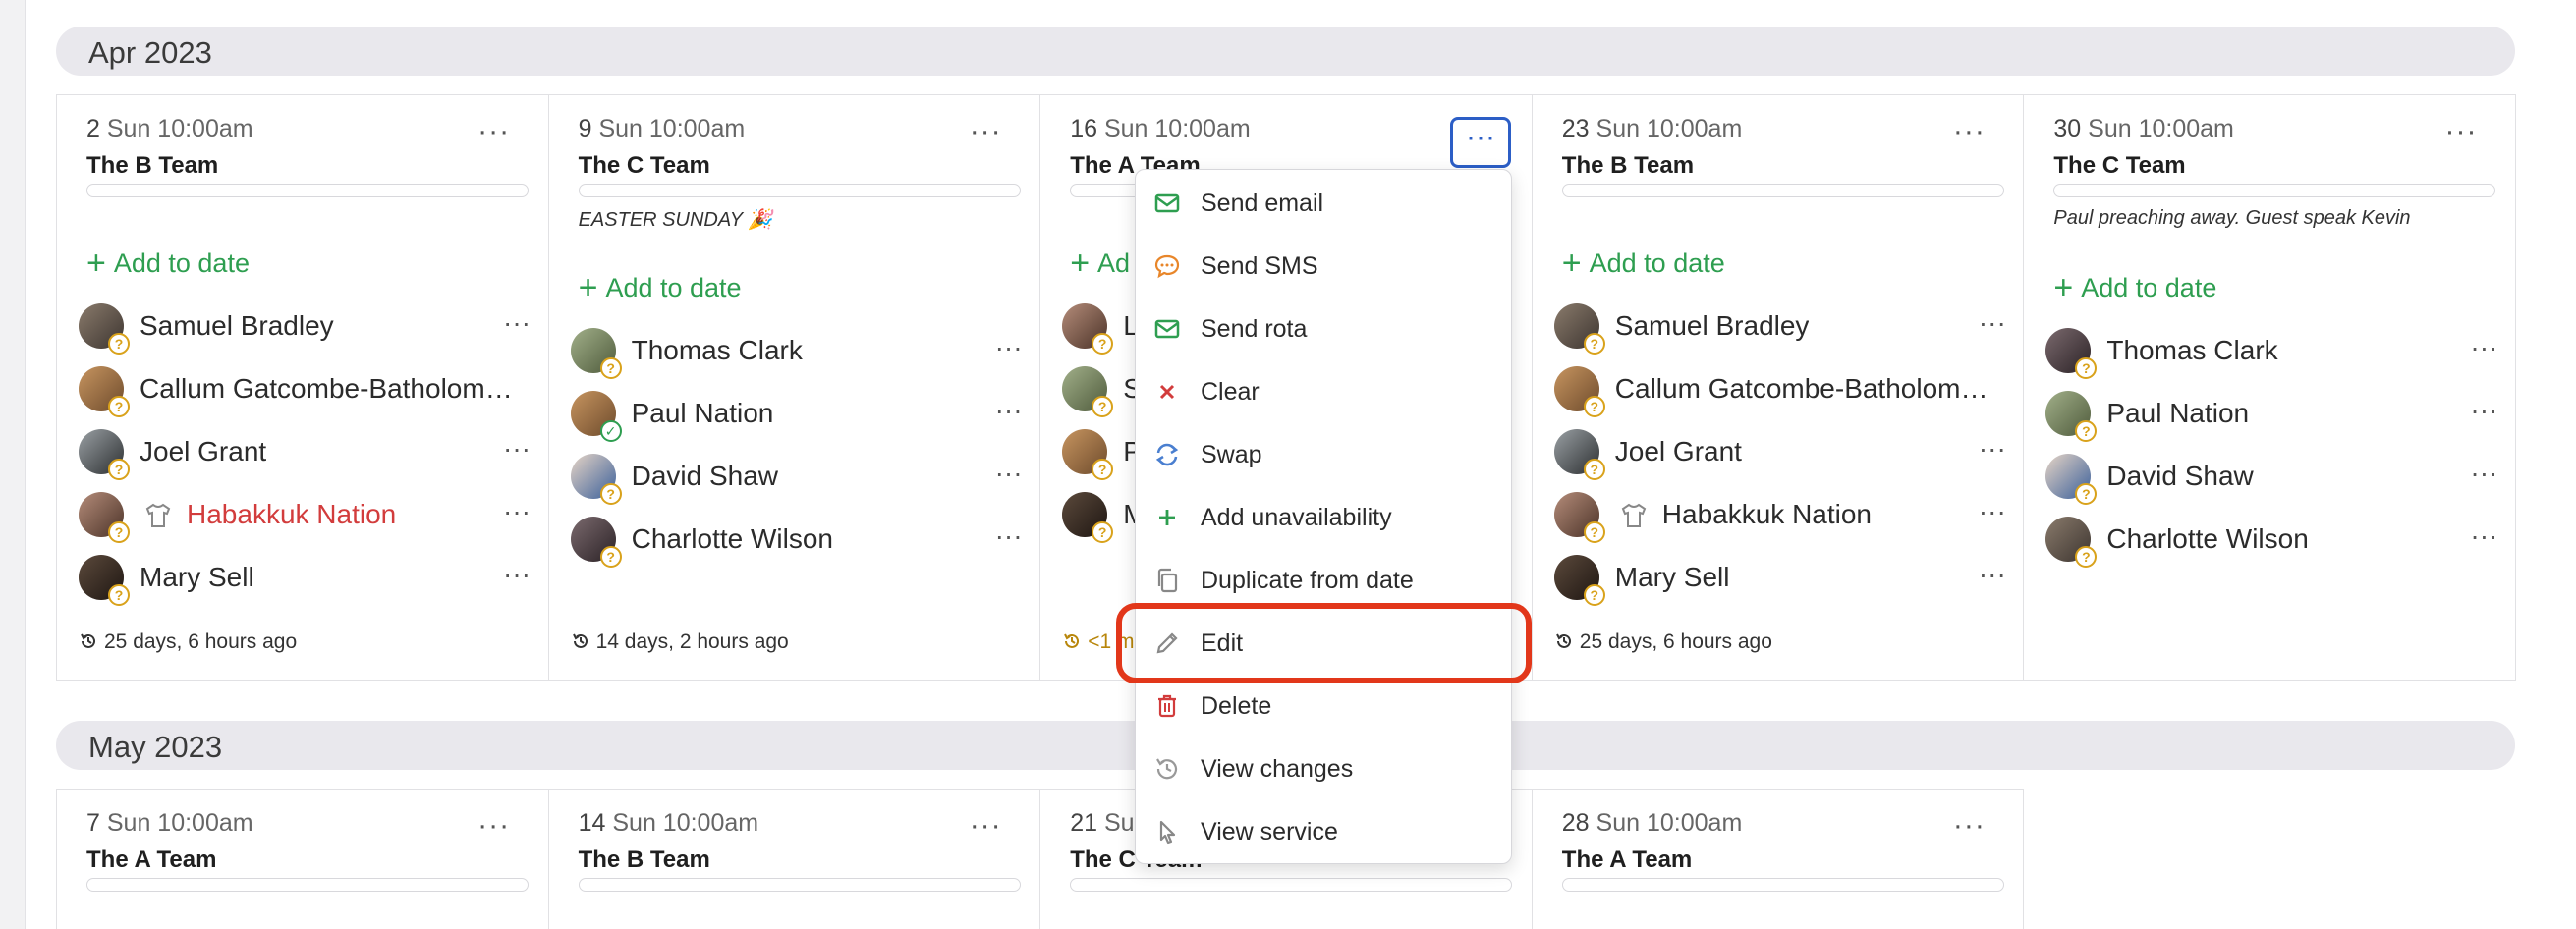  What do you see at coordinates (680, 642) in the screenshot?
I see `last-updated: 14 days, 2 hours ago` at bounding box center [680, 642].